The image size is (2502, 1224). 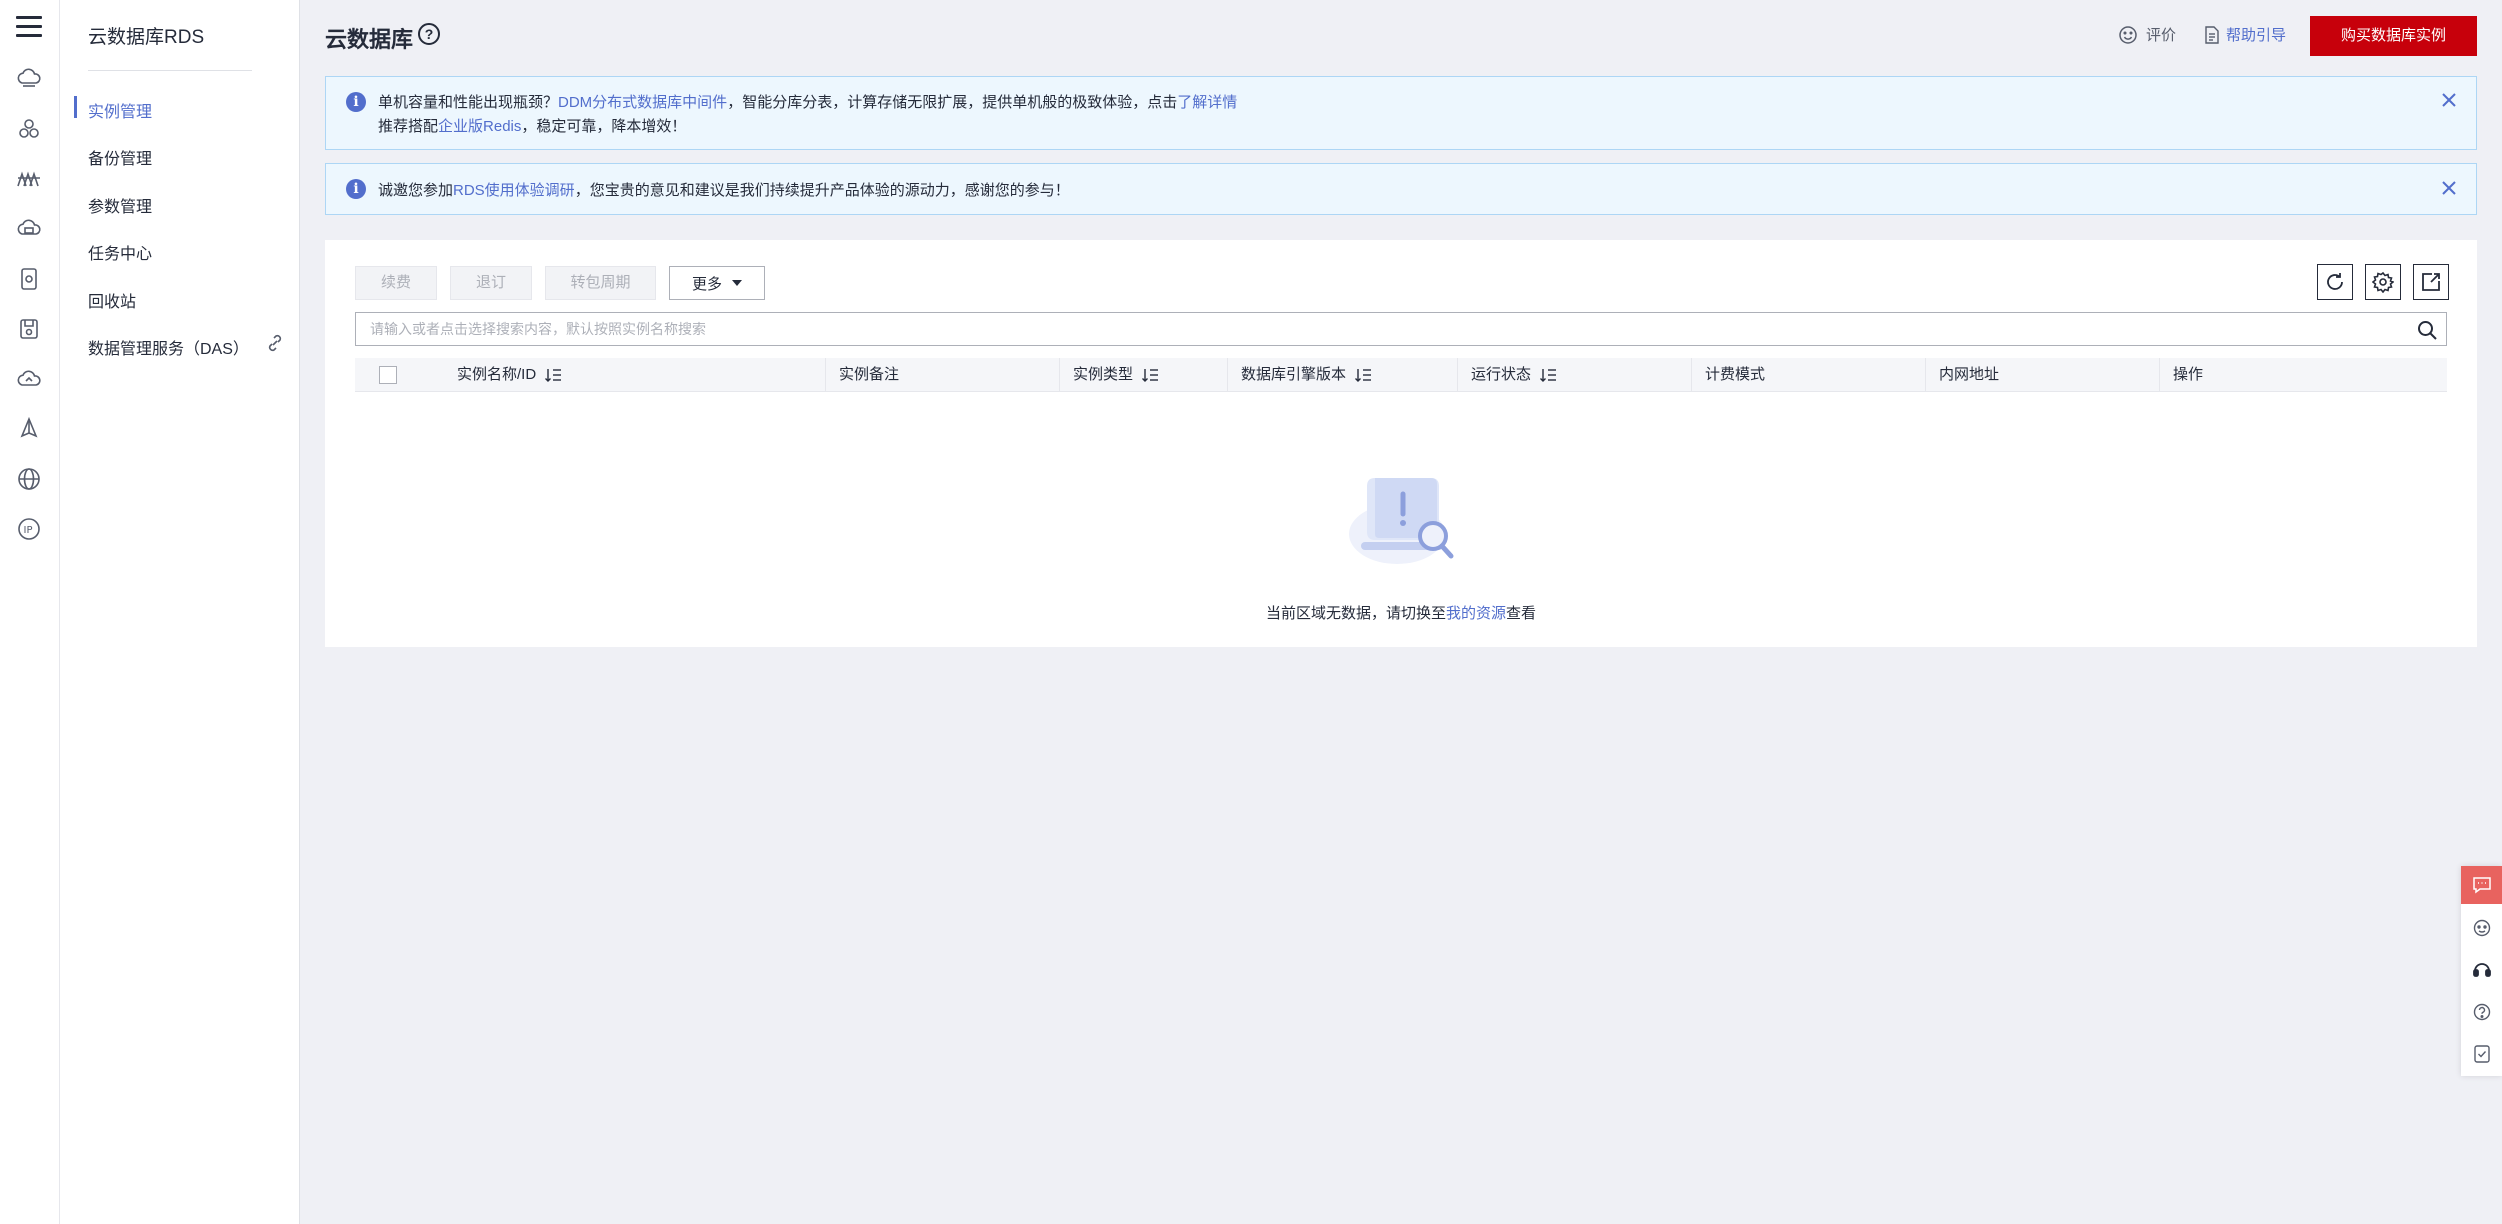 I want to click on feedback-button, so click(x=2481, y=885).